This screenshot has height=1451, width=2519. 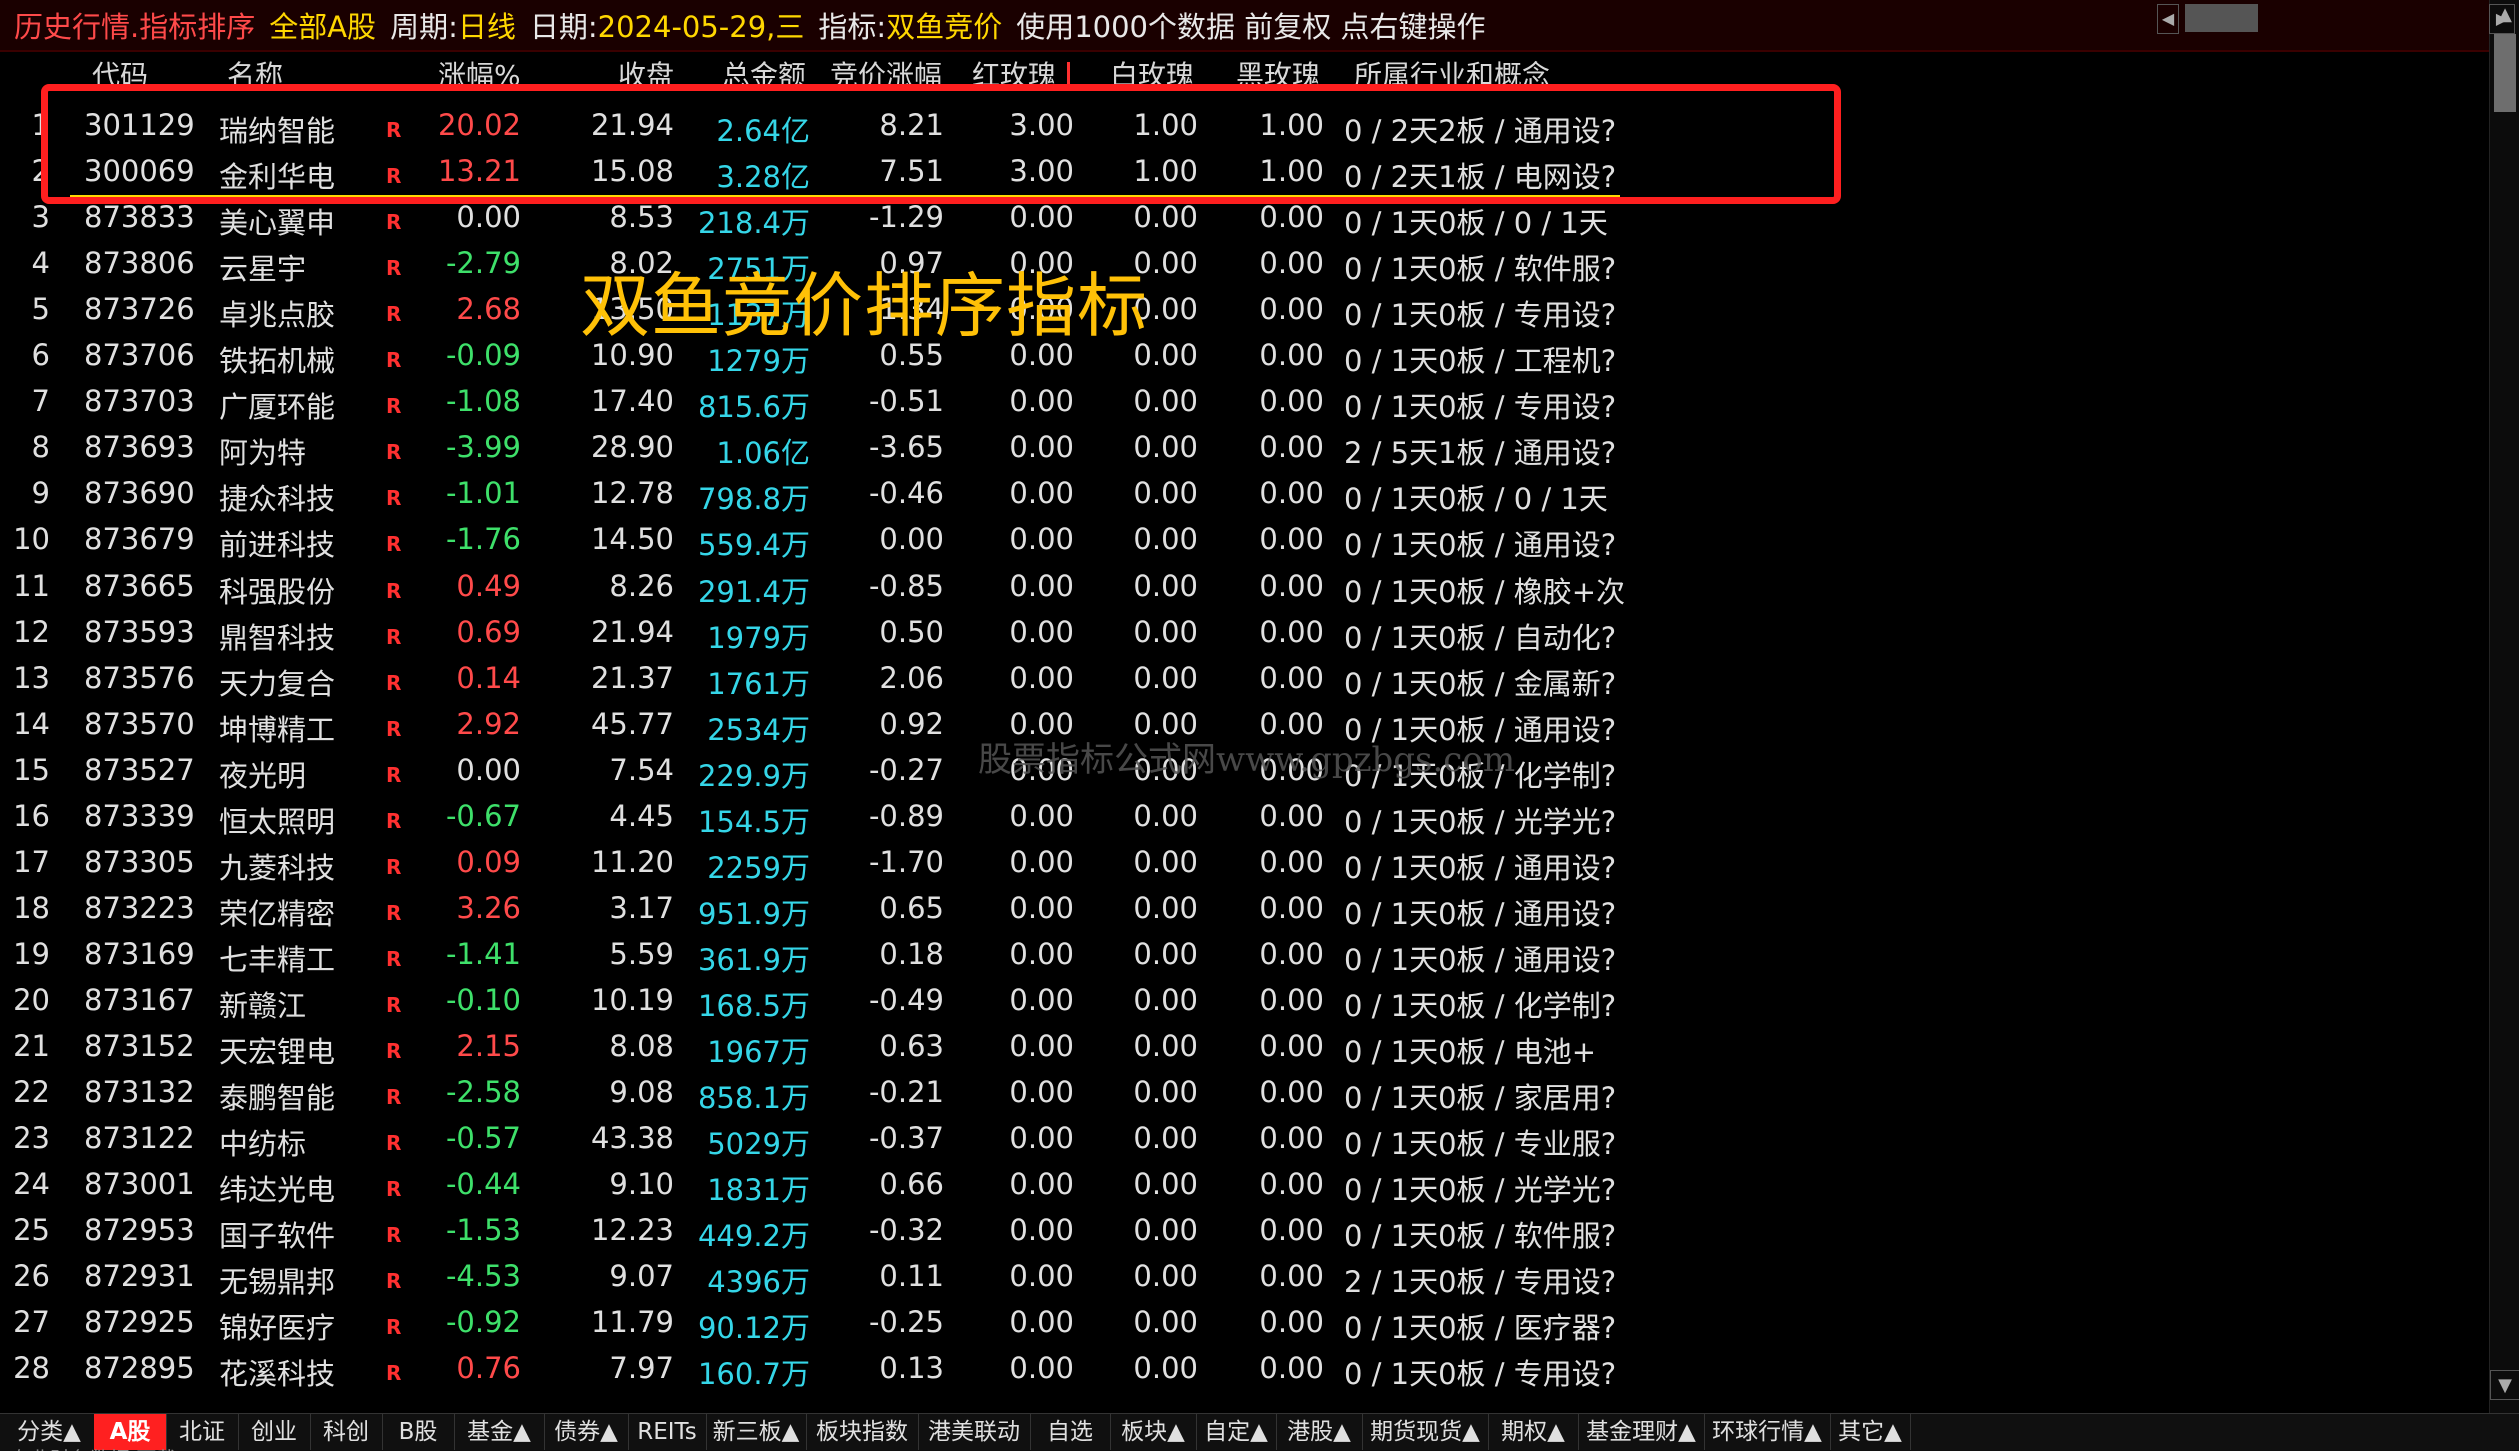 What do you see at coordinates (263, 1144) in the screenshot?
I see `stock-name: 中纺标` at bounding box center [263, 1144].